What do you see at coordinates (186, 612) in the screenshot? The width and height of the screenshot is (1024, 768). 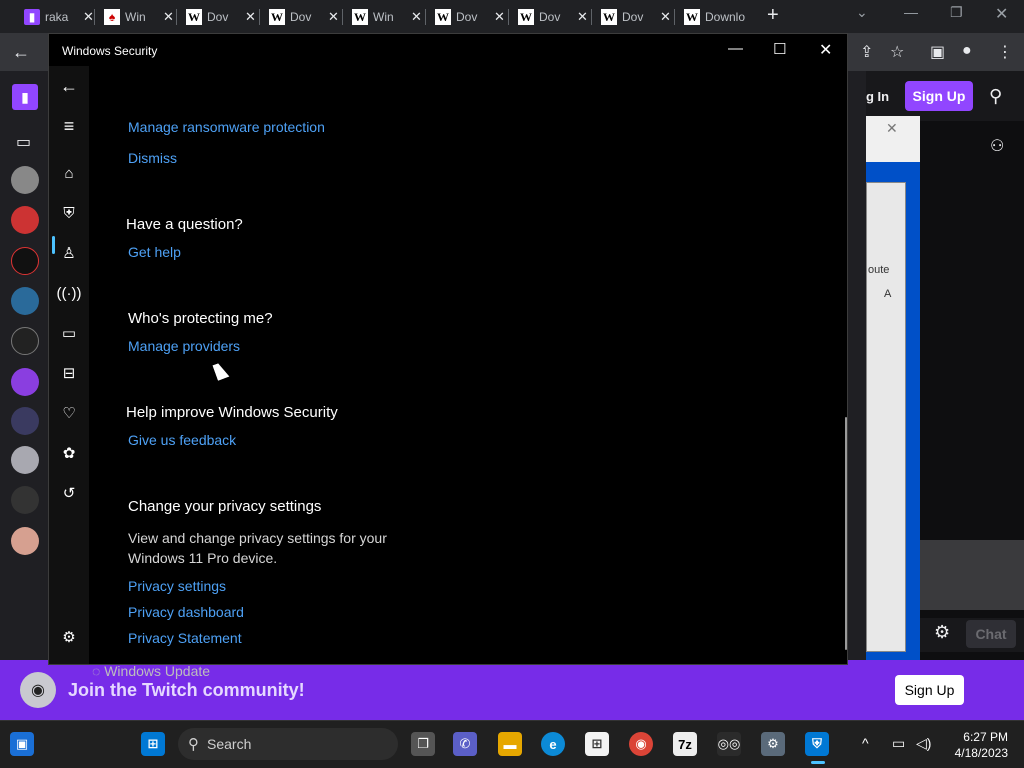 I see `privacy-dashboard-link: Privacy dashboard` at bounding box center [186, 612].